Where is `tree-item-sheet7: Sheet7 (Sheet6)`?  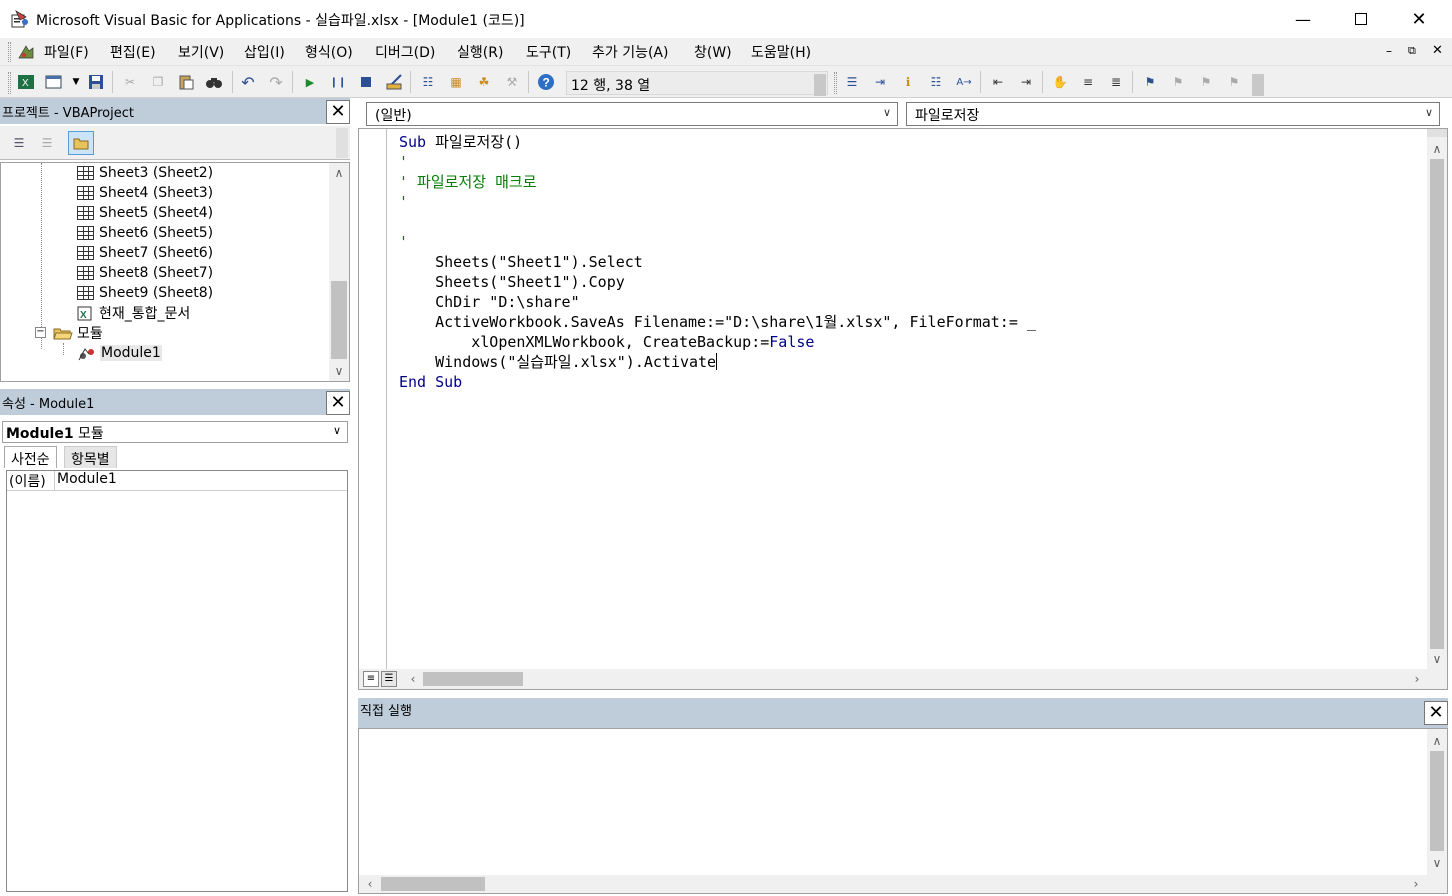
tree-item-sheet7: Sheet7 (Sheet6) is located at coordinates (145, 253).